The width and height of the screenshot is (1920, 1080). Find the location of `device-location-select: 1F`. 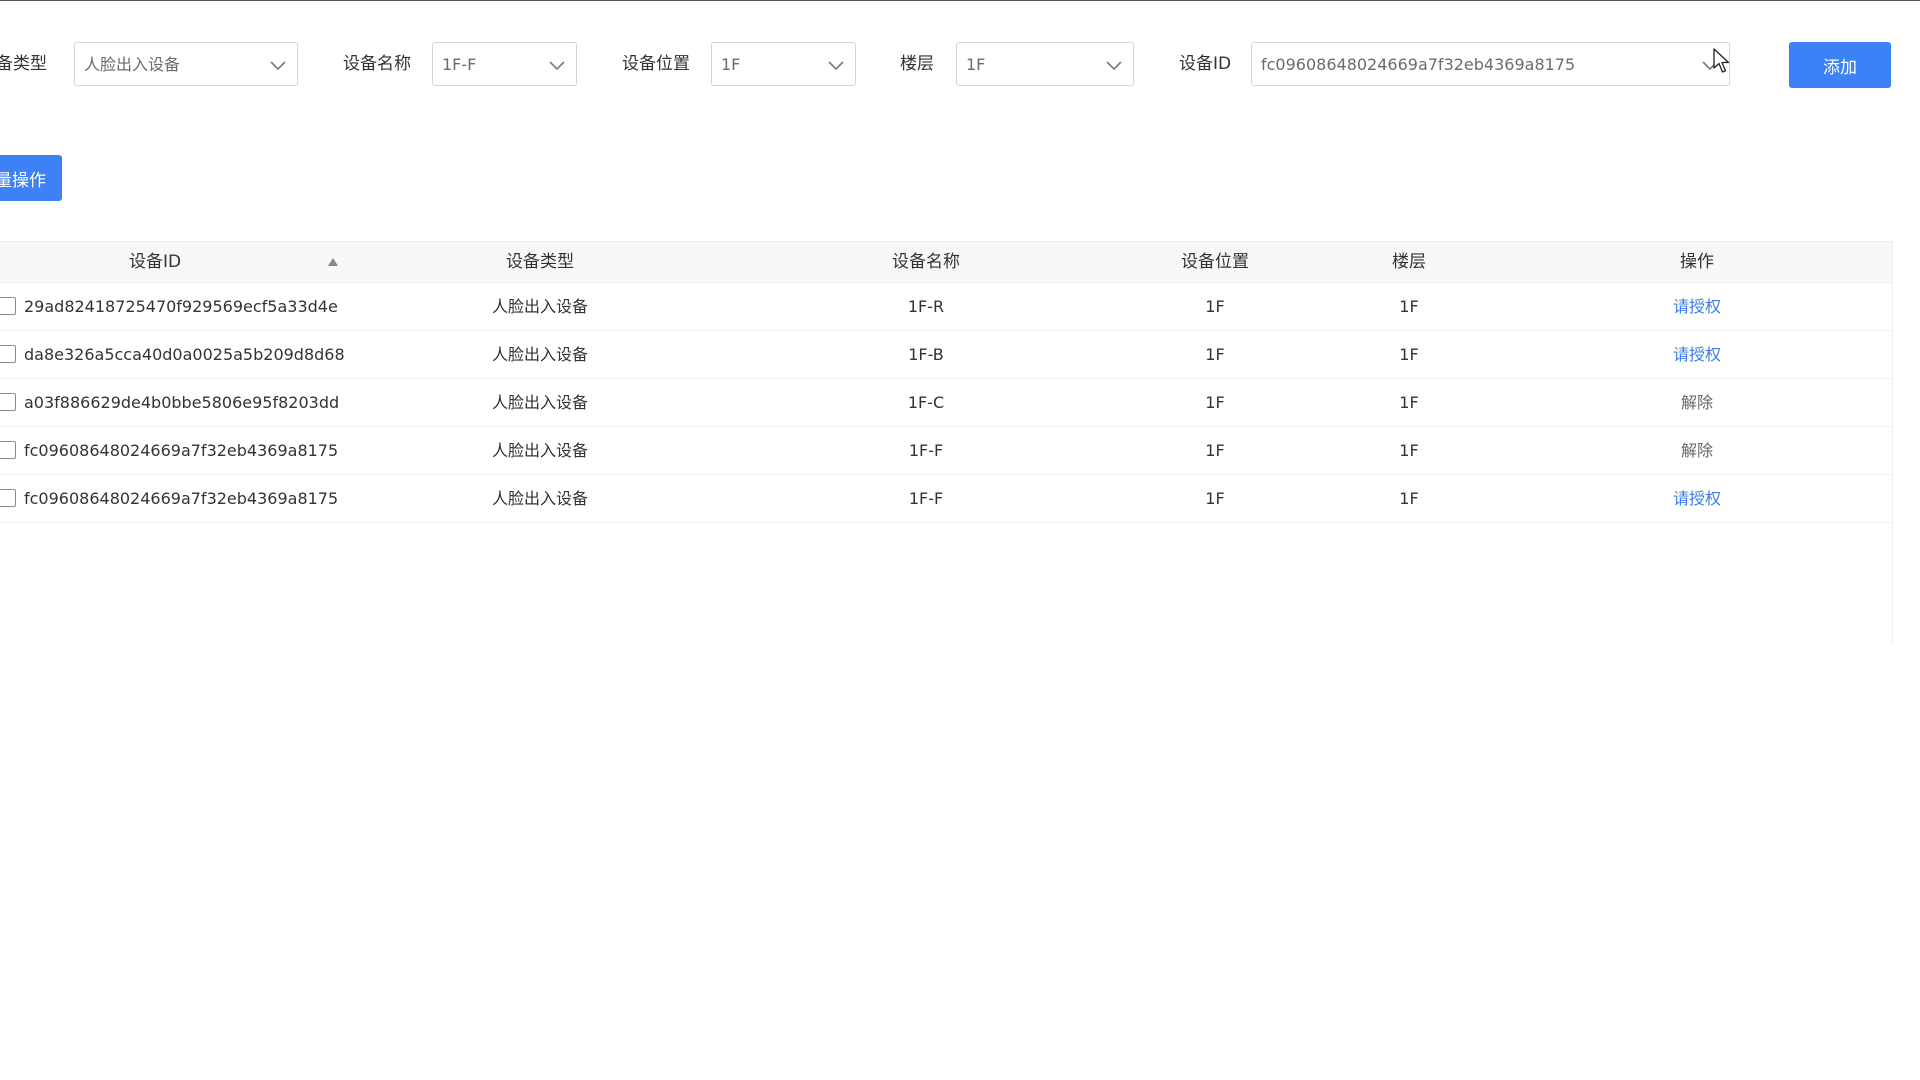

device-location-select: 1F is located at coordinates (783, 64).